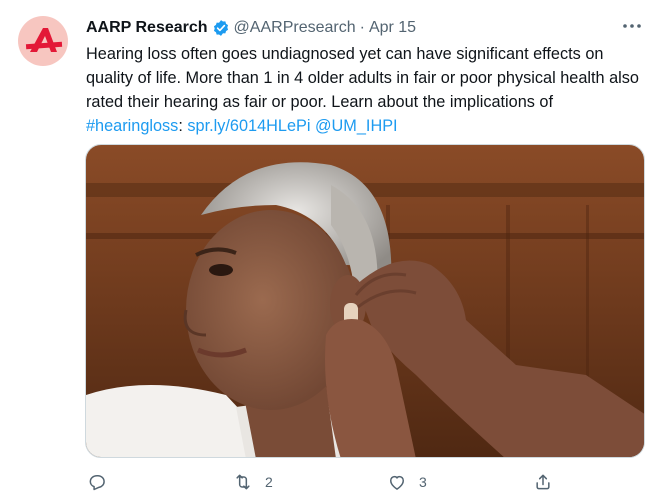 This screenshot has width=662, height=502. What do you see at coordinates (147, 28) in the screenshot?
I see `display-name: AARP Research` at bounding box center [147, 28].